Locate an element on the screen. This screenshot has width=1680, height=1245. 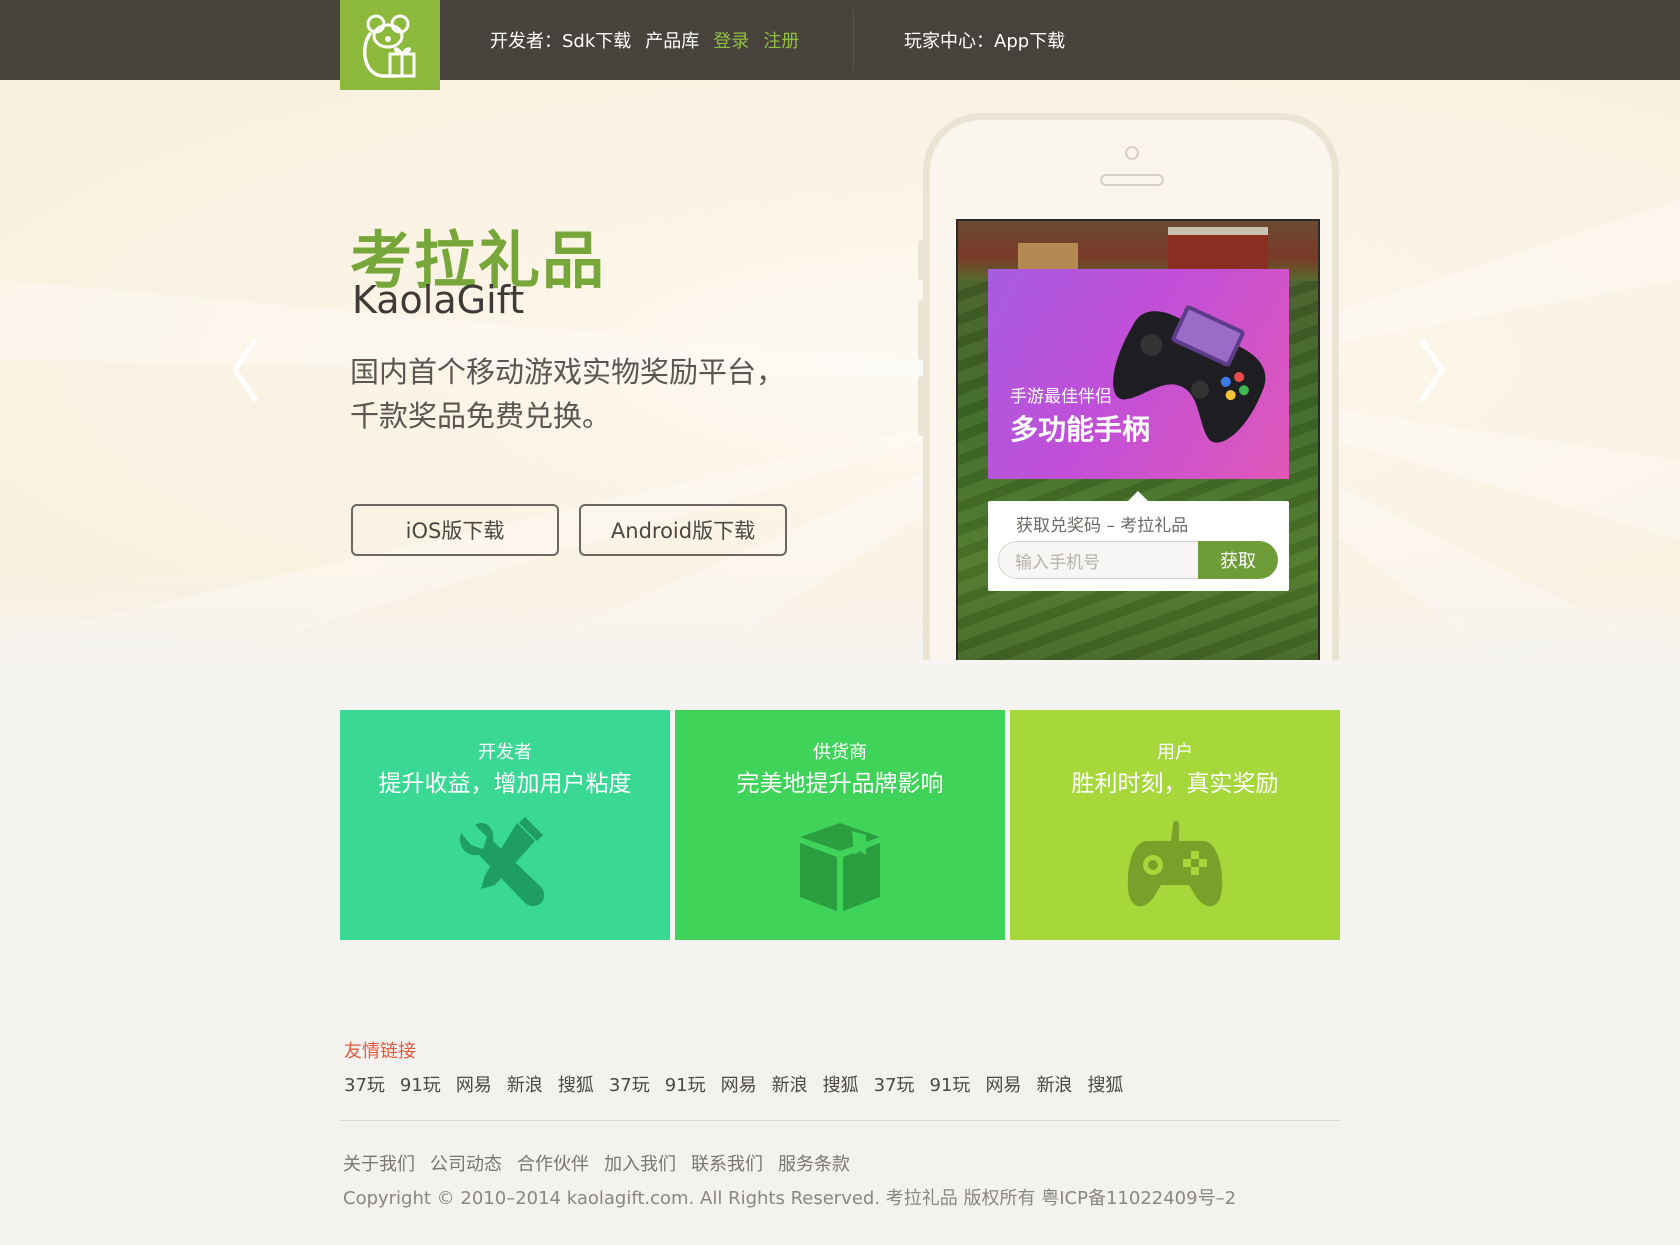
android-download-button: Android版下载 is located at coordinates (683, 530).